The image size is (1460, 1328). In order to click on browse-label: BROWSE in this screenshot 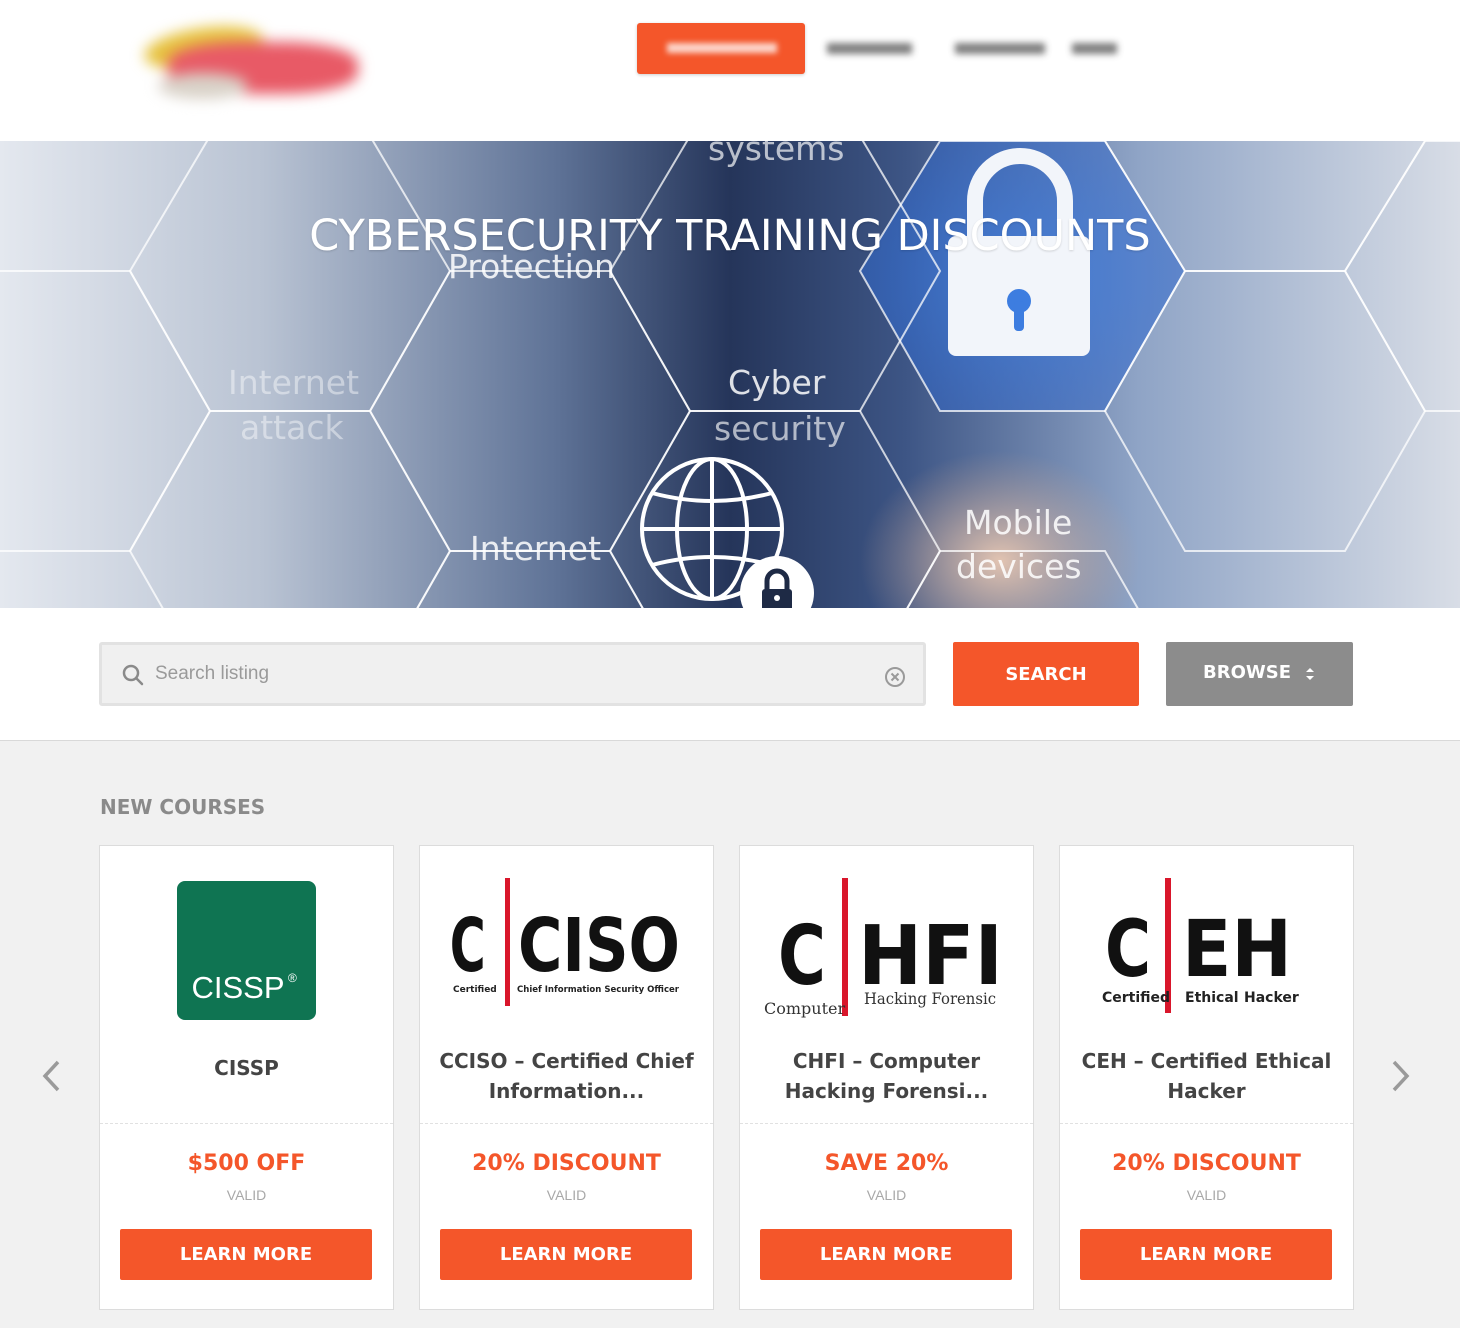, I will do `click(1247, 672)`.